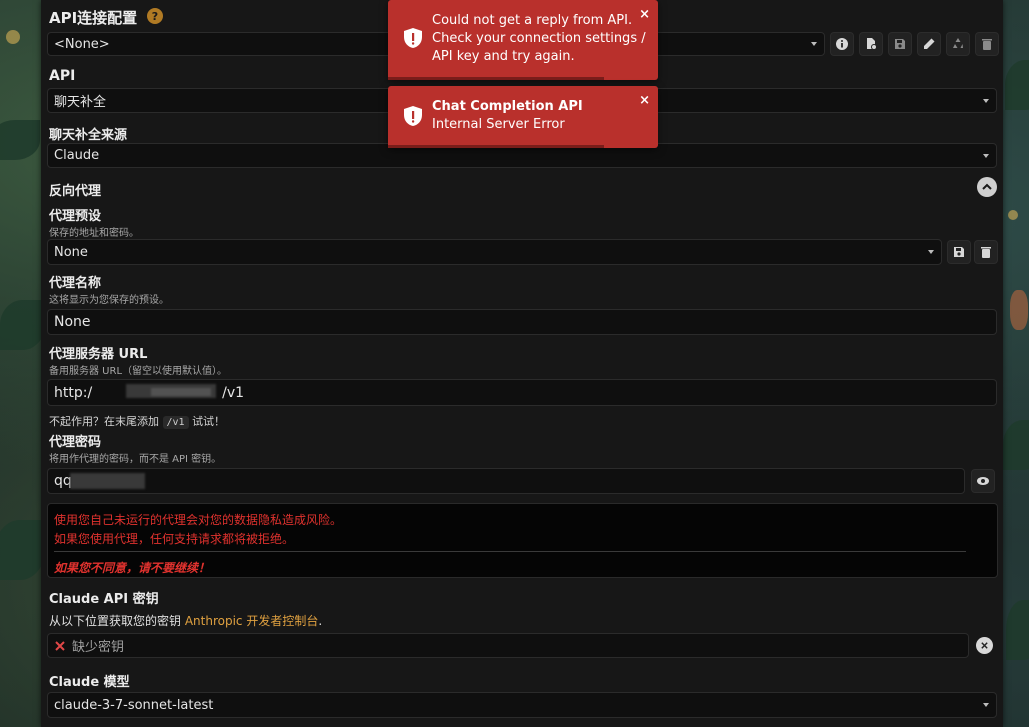 The height and width of the screenshot is (727, 1029). I want to click on claude-key-label: Claude API 密钥, so click(104, 599).